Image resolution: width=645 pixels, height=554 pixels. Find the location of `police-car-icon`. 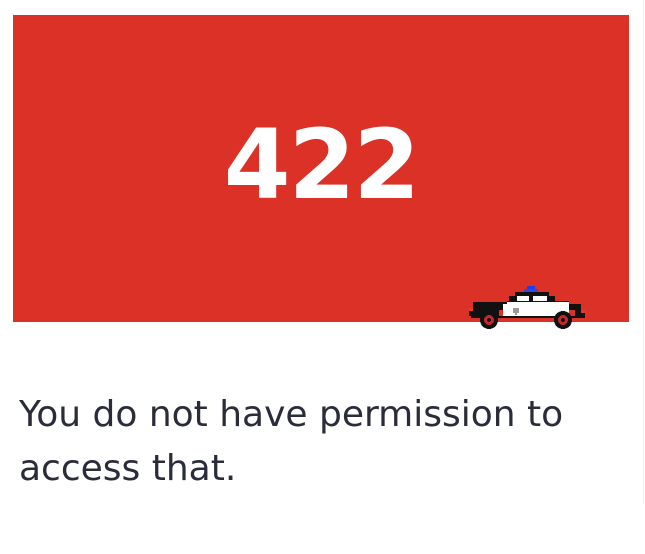

police-car-icon is located at coordinates (527, 307).